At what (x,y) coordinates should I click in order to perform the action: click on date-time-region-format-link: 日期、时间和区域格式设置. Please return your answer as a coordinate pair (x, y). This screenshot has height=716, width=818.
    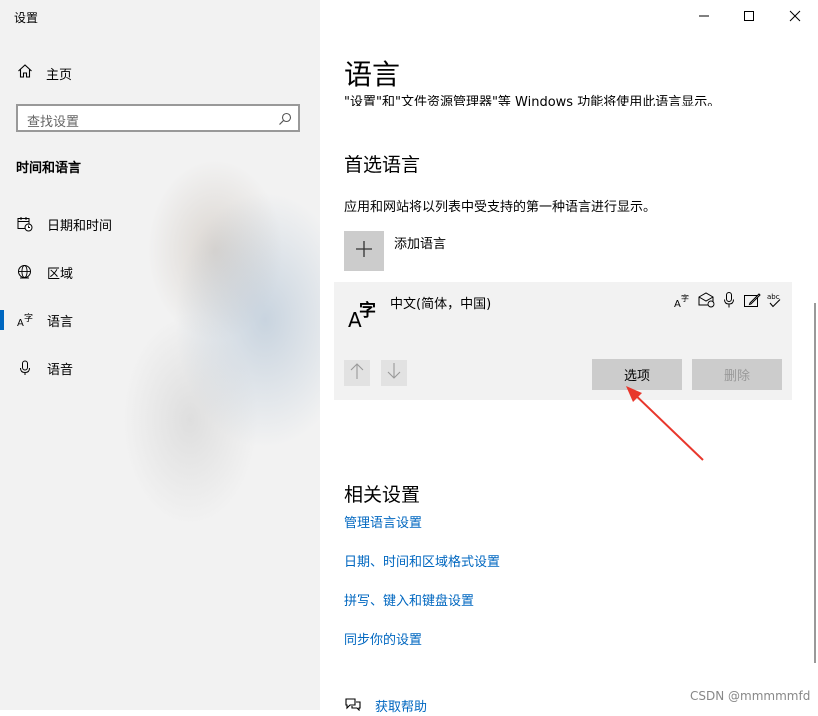
    Looking at the image, I should click on (422, 560).